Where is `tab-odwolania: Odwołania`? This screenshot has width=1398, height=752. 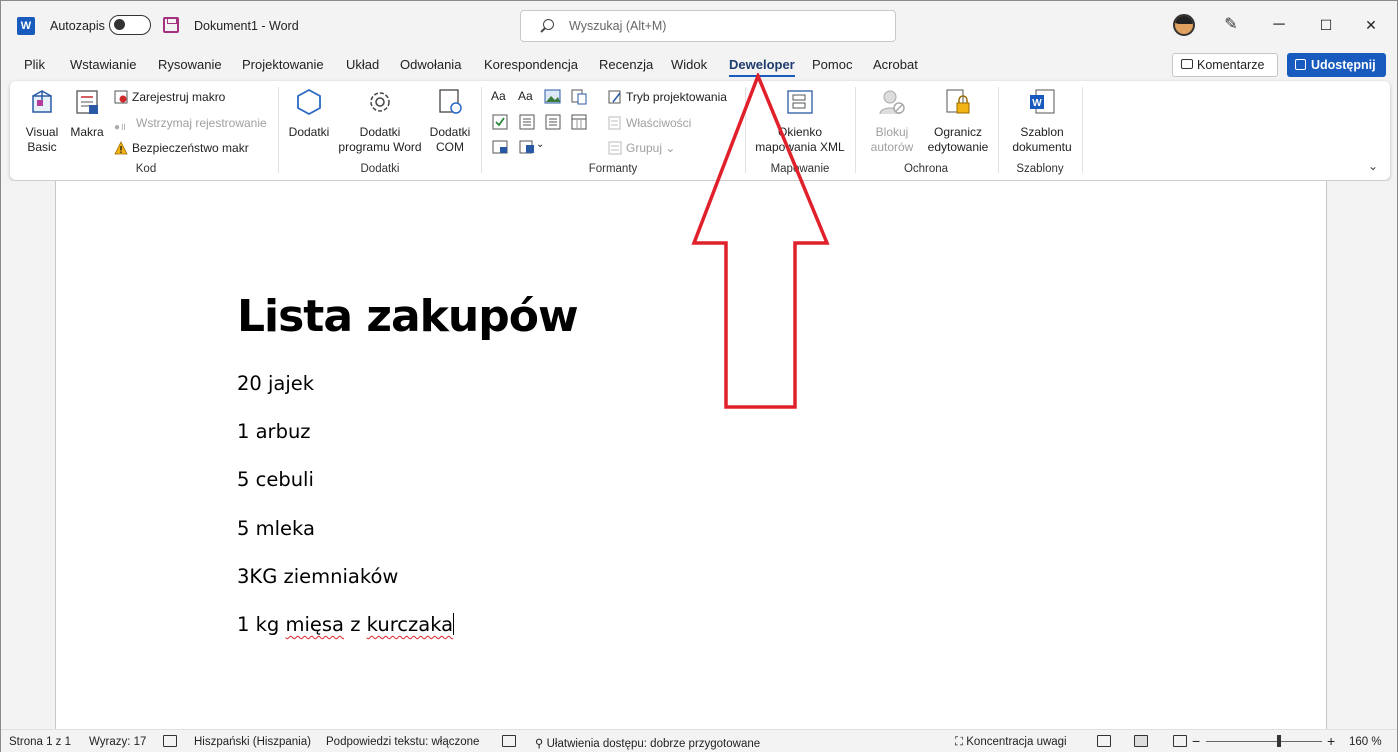 tab-odwolania: Odwołania is located at coordinates (430, 64).